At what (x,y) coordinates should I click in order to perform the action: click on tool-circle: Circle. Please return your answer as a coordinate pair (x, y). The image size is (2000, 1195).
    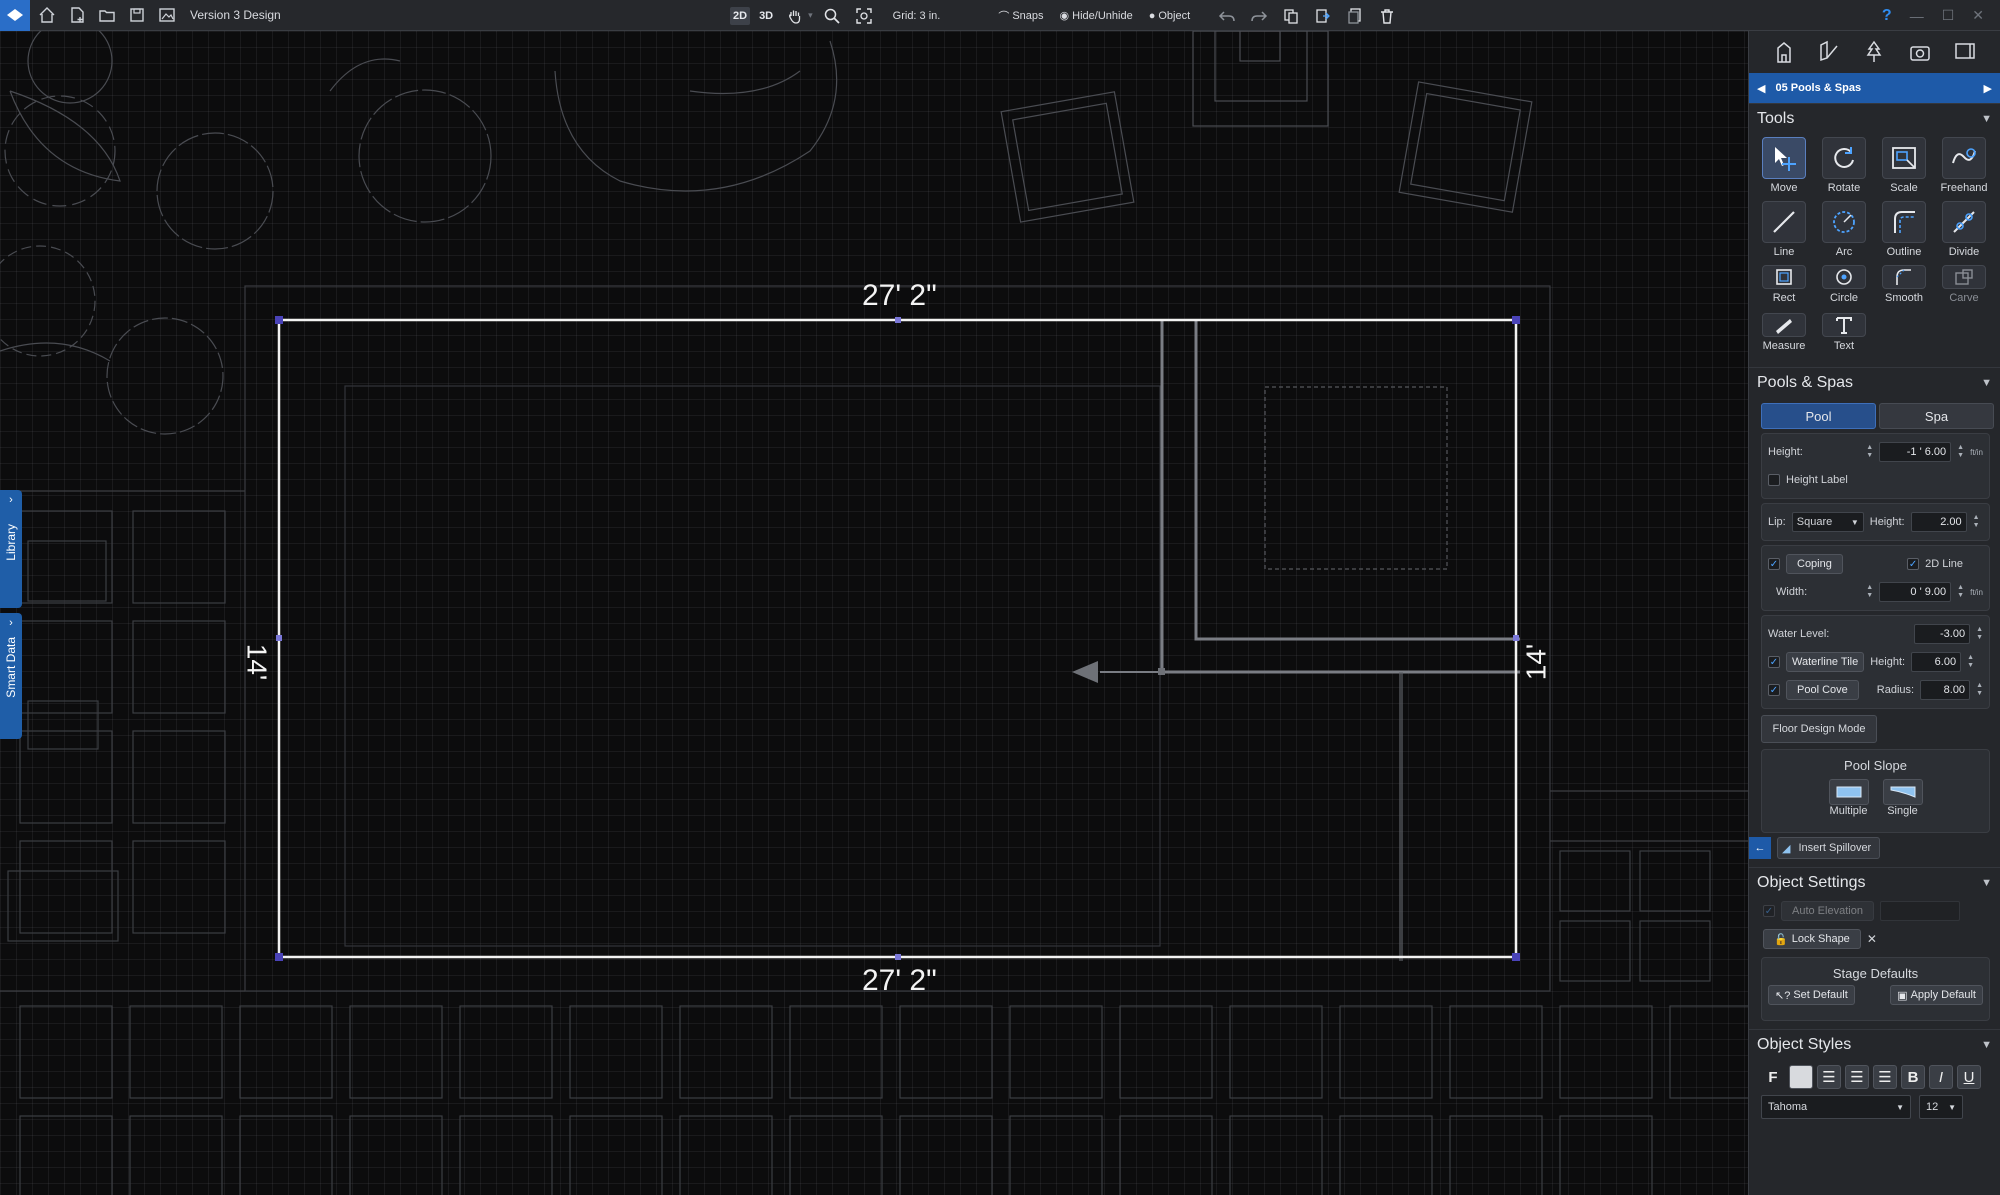
    Looking at the image, I should click on (1844, 288).